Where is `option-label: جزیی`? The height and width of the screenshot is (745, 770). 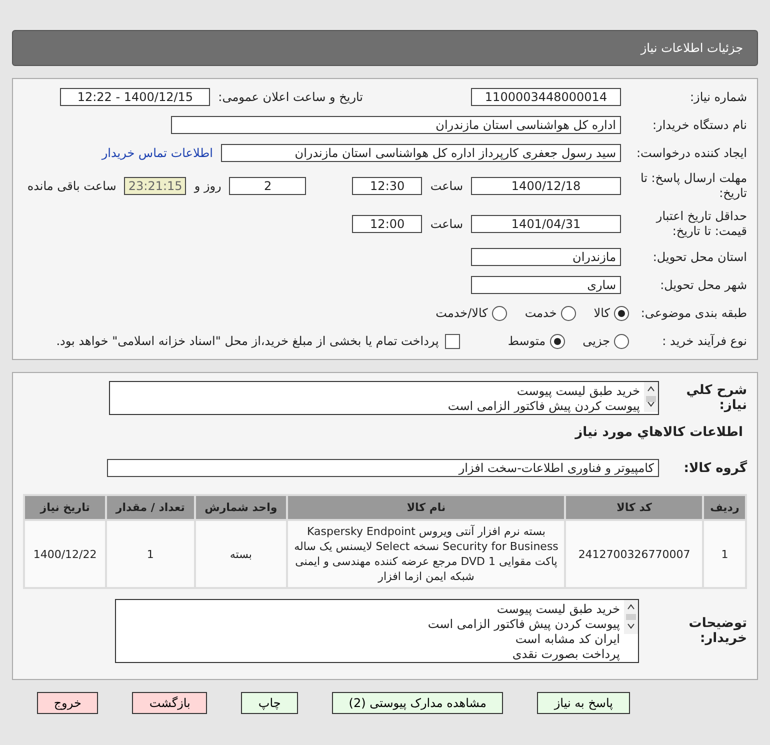 option-label: جزیی is located at coordinates (596, 341).